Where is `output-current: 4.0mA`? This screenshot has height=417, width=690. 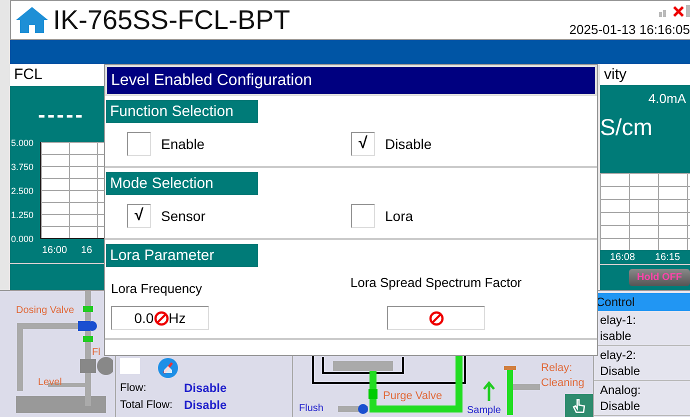
output-current: 4.0mA is located at coordinates (667, 98).